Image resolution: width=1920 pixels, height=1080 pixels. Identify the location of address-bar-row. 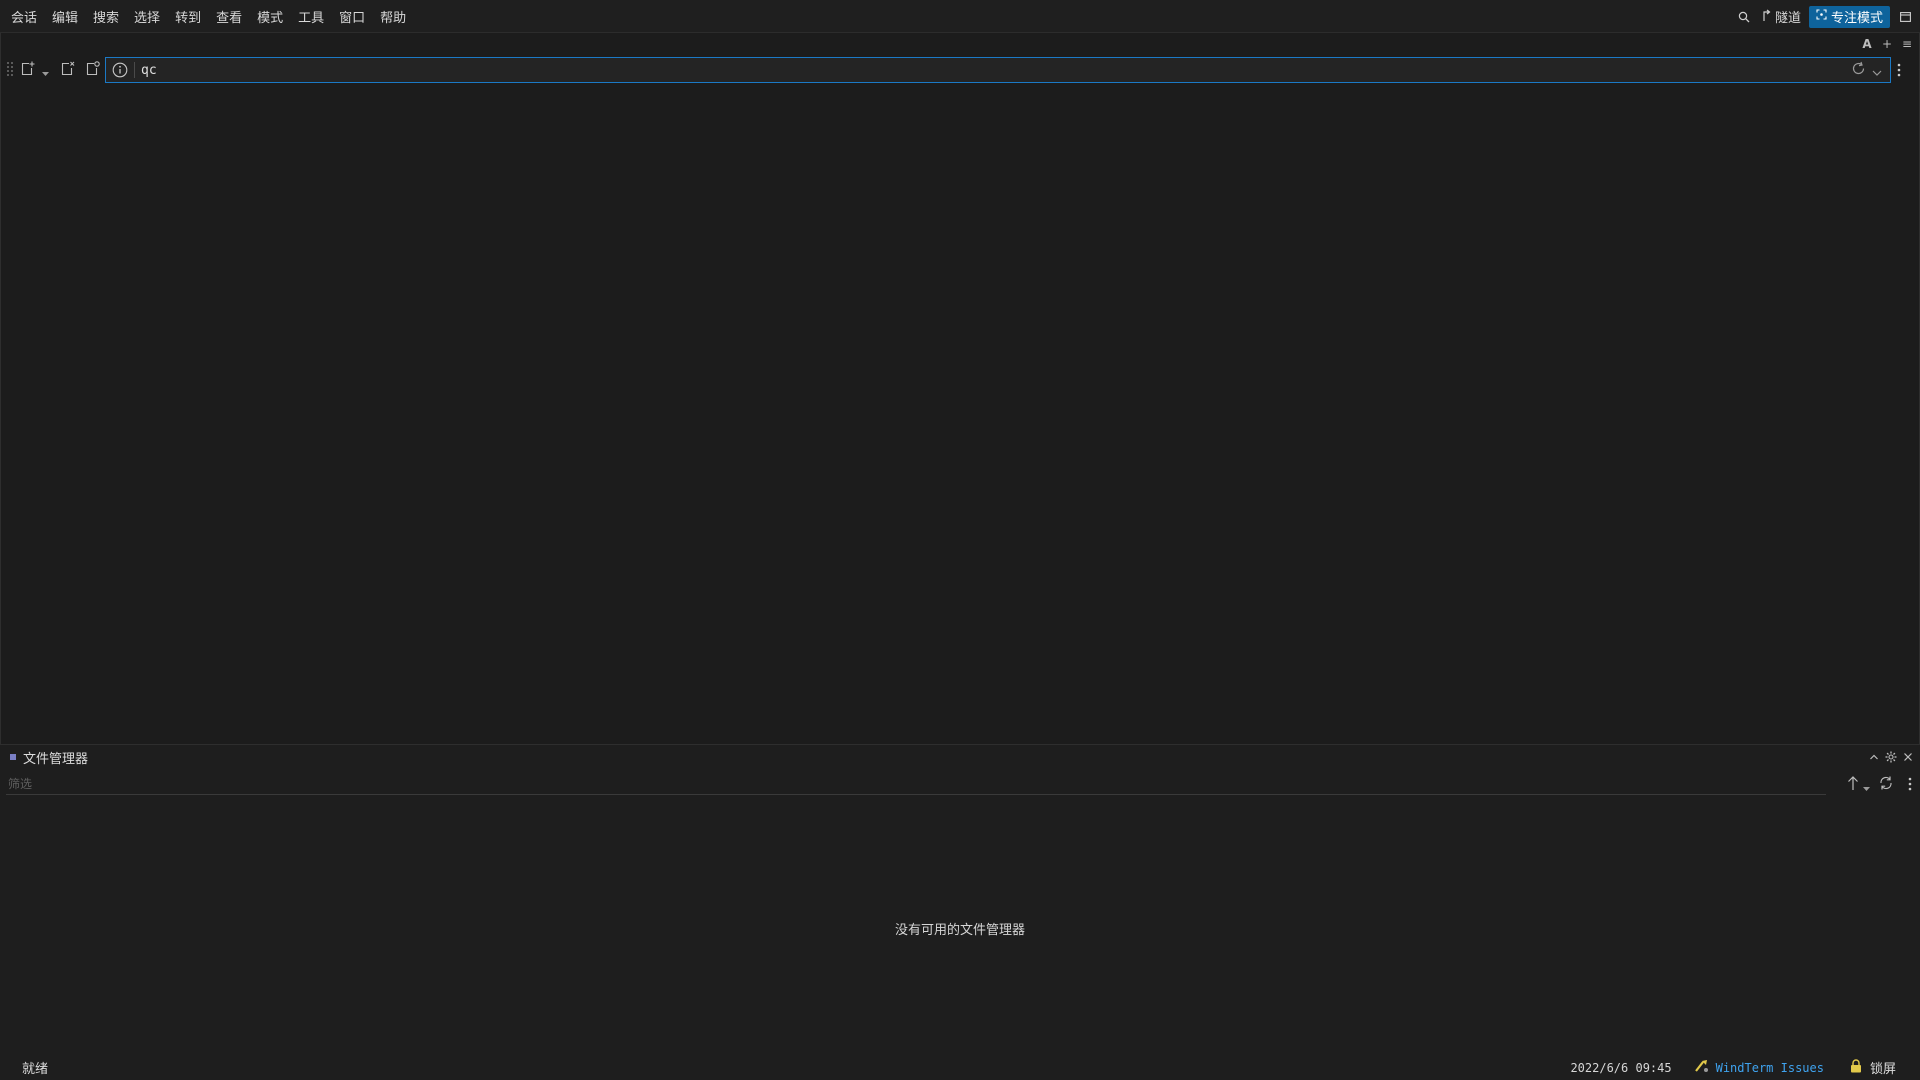
(960, 70).